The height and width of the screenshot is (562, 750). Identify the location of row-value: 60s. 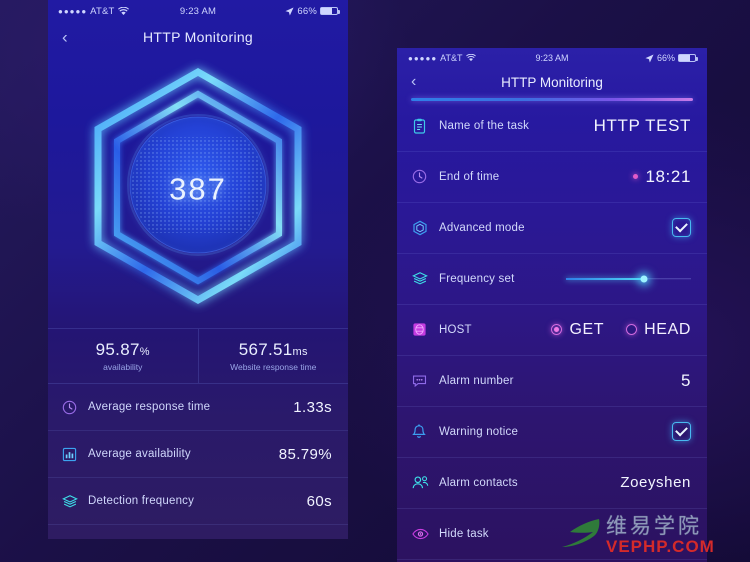
(319, 501).